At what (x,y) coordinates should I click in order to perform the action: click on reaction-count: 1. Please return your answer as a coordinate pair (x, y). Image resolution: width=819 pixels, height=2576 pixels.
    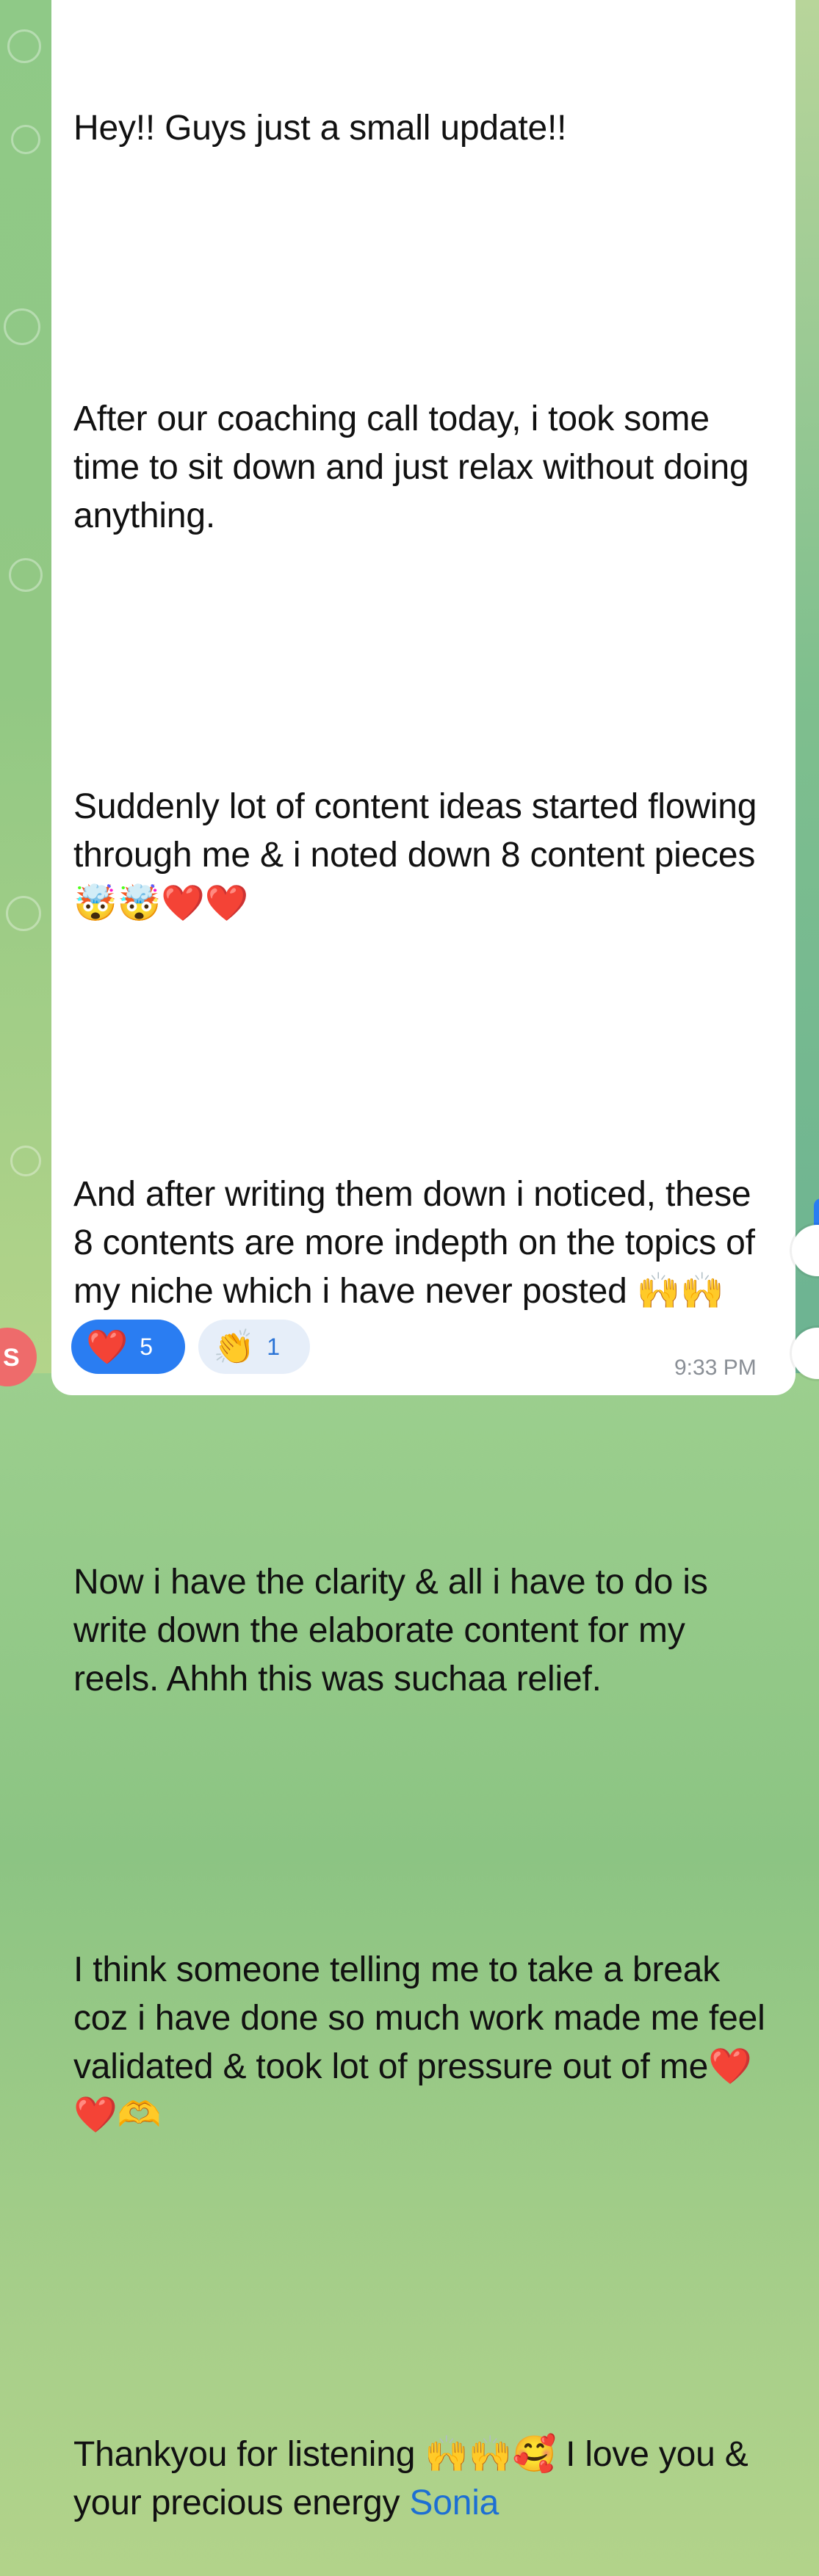
    Looking at the image, I should click on (274, 1346).